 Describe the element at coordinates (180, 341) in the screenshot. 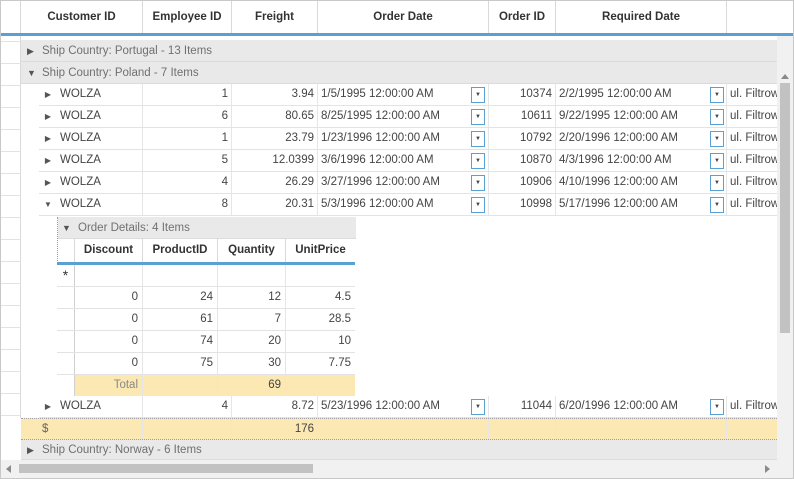

I see `cell-productid: 74` at that location.